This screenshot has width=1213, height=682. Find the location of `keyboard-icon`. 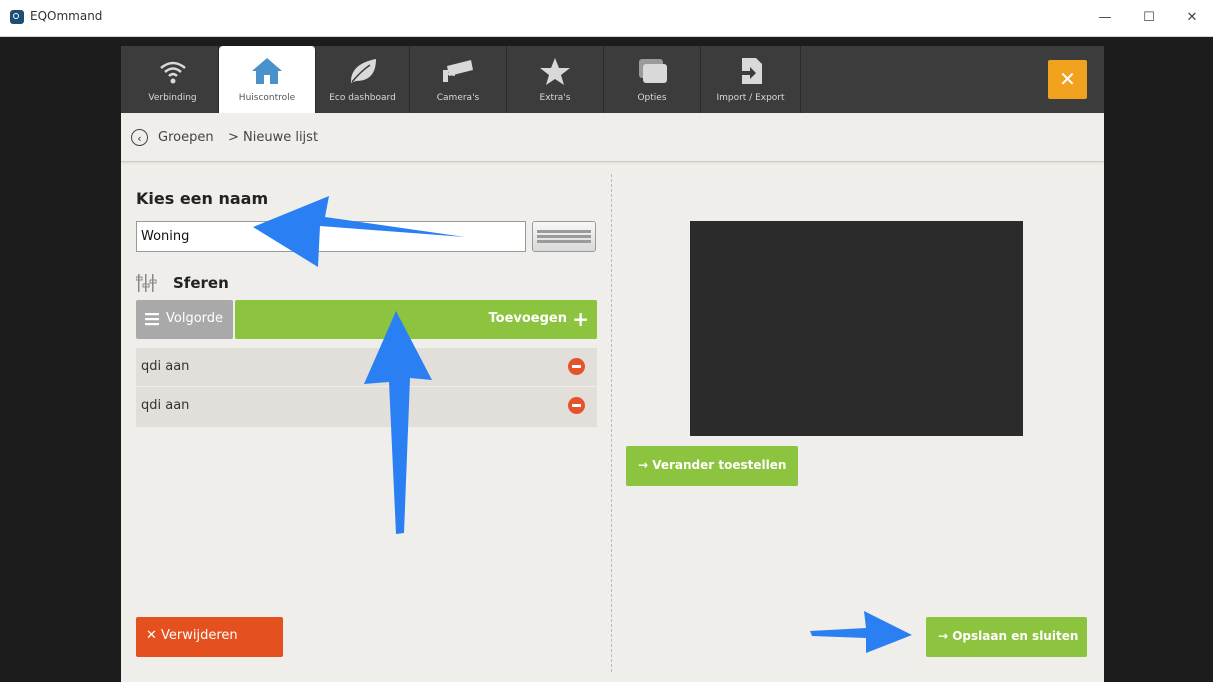

keyboard-icon is located at coordinates (564, 236).